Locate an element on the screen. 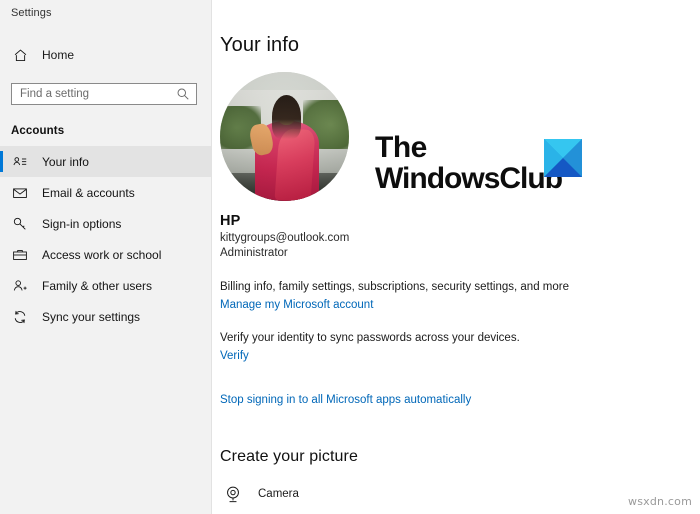 The width and height of the screenshot is (700, 514). avatar is located at coordinates (284, 136).